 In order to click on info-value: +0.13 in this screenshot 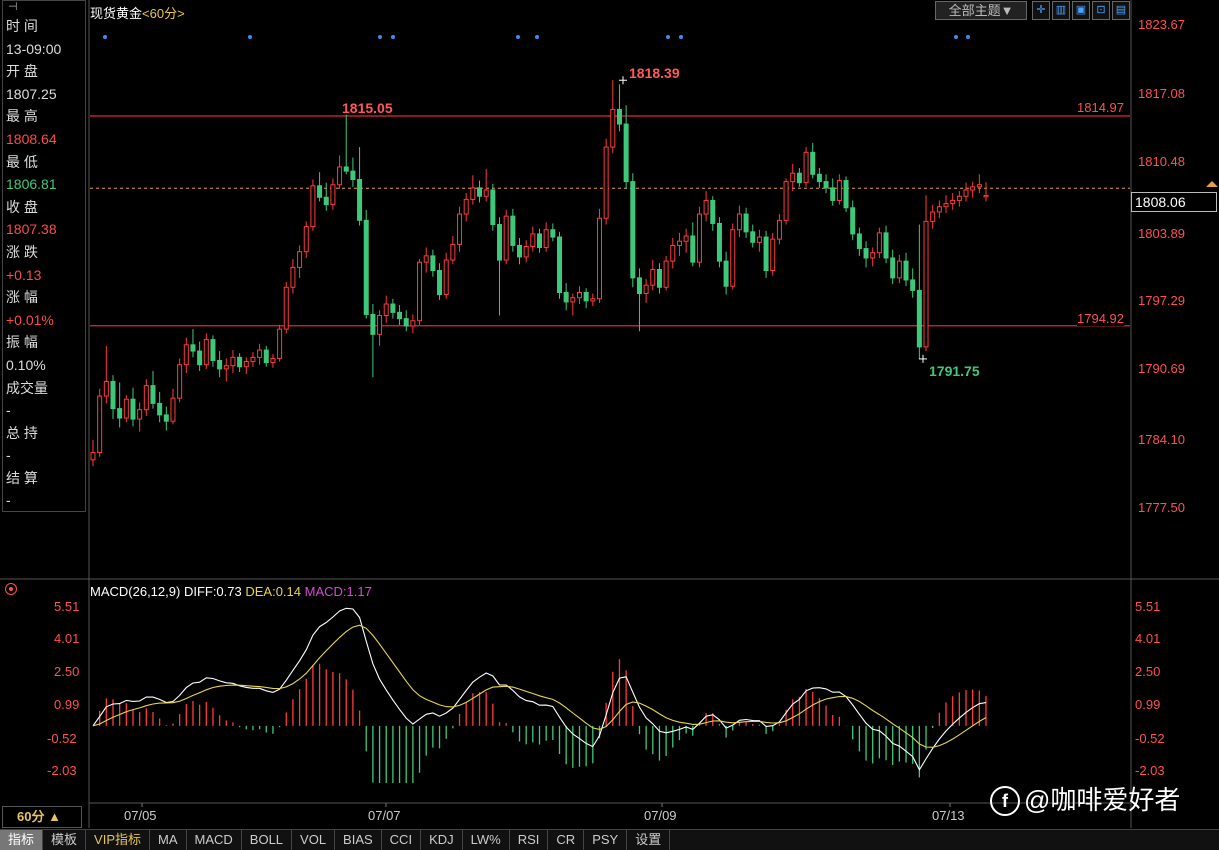, I will do `click(24, 274)`.